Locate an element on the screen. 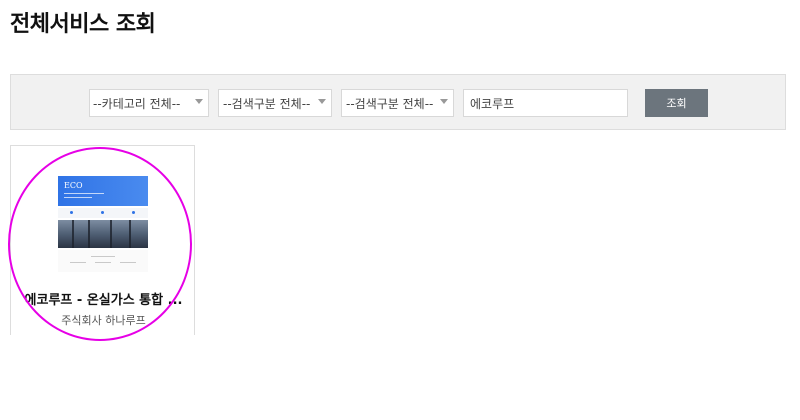 The height and width of the screenshot is (420, 800). search-type-select-2-label: --검색구분 전체-- is located at coordinates (390, 103).